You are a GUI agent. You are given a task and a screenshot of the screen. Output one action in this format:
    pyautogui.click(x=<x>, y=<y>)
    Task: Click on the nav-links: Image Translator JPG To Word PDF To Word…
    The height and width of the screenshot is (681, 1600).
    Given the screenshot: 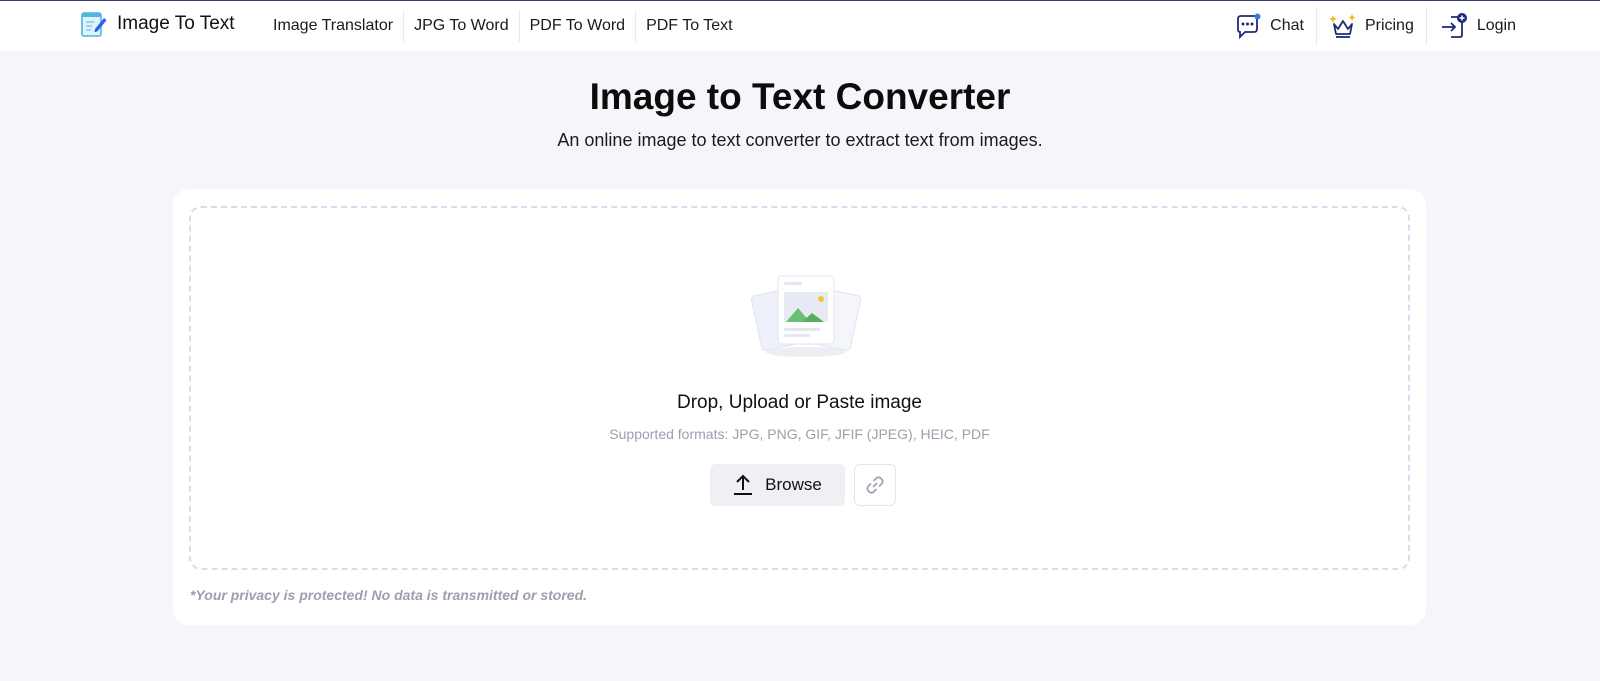 What is the action you would take?
    pyautogui.click(x=503, y=26)
    